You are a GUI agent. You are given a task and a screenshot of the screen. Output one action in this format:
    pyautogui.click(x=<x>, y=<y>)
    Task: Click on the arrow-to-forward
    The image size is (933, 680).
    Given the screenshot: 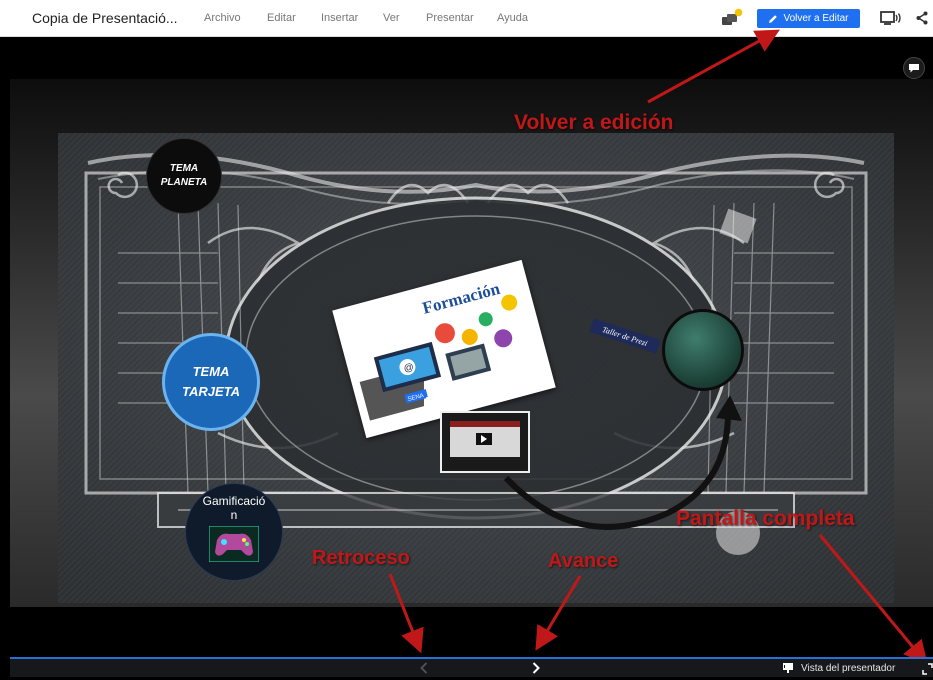 What is the action you would take?
    pyautogui.click(x=558, y=613)
    